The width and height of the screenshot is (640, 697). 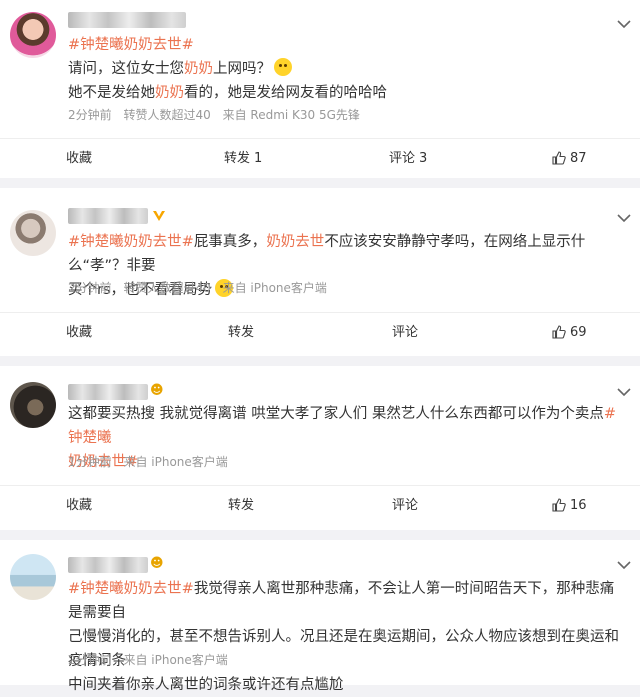 What do you see at coordinates (569, 159) in the screenshot?
I see `like-button: 87` at bounding box center [569, 159].